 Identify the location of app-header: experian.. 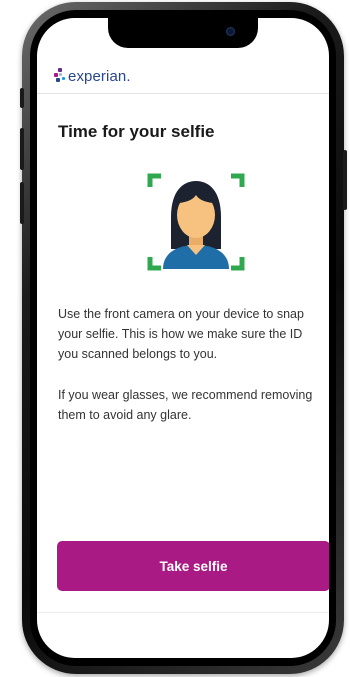
(183, 76).